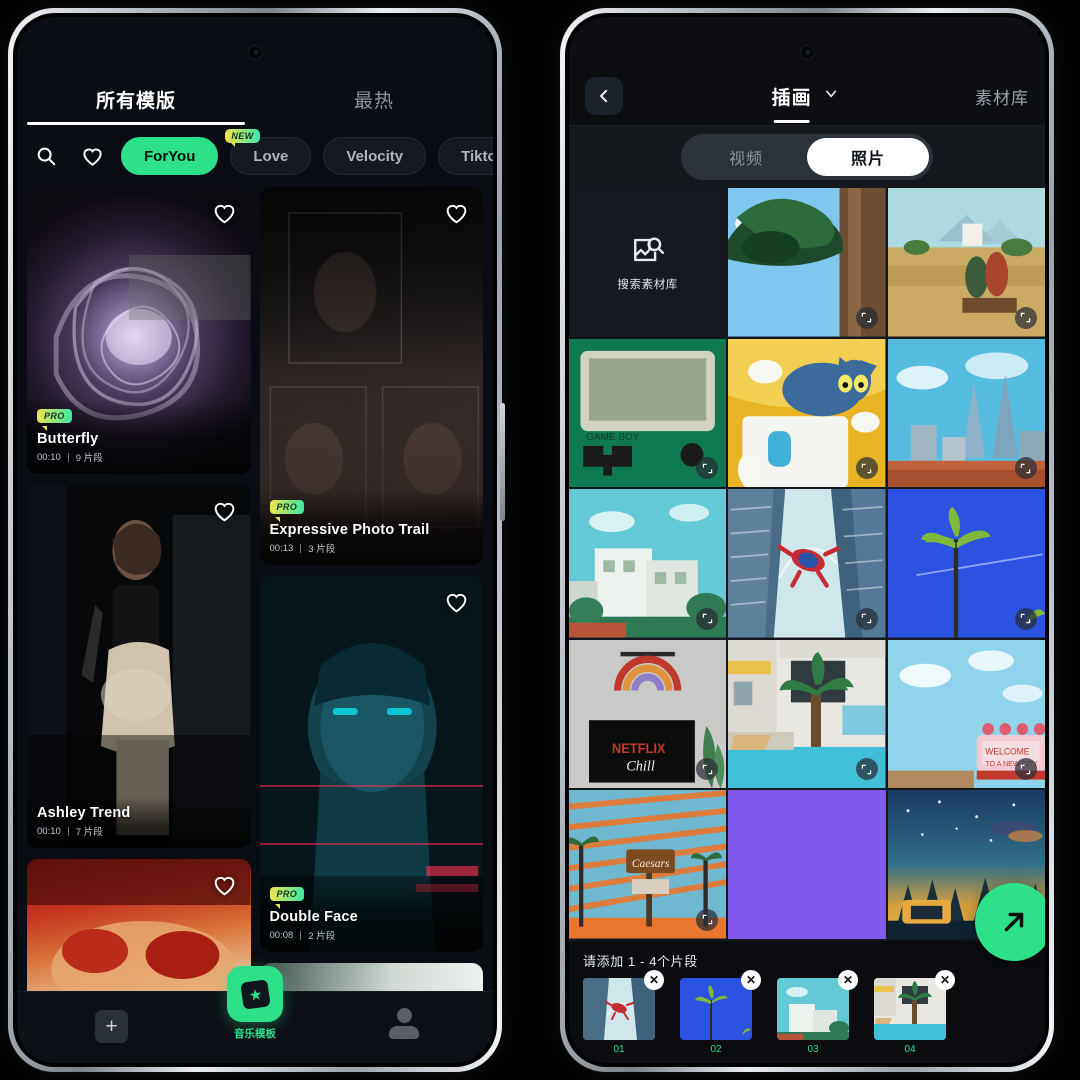  I want to click on chip-love: NEW Love, so click(268, 152).